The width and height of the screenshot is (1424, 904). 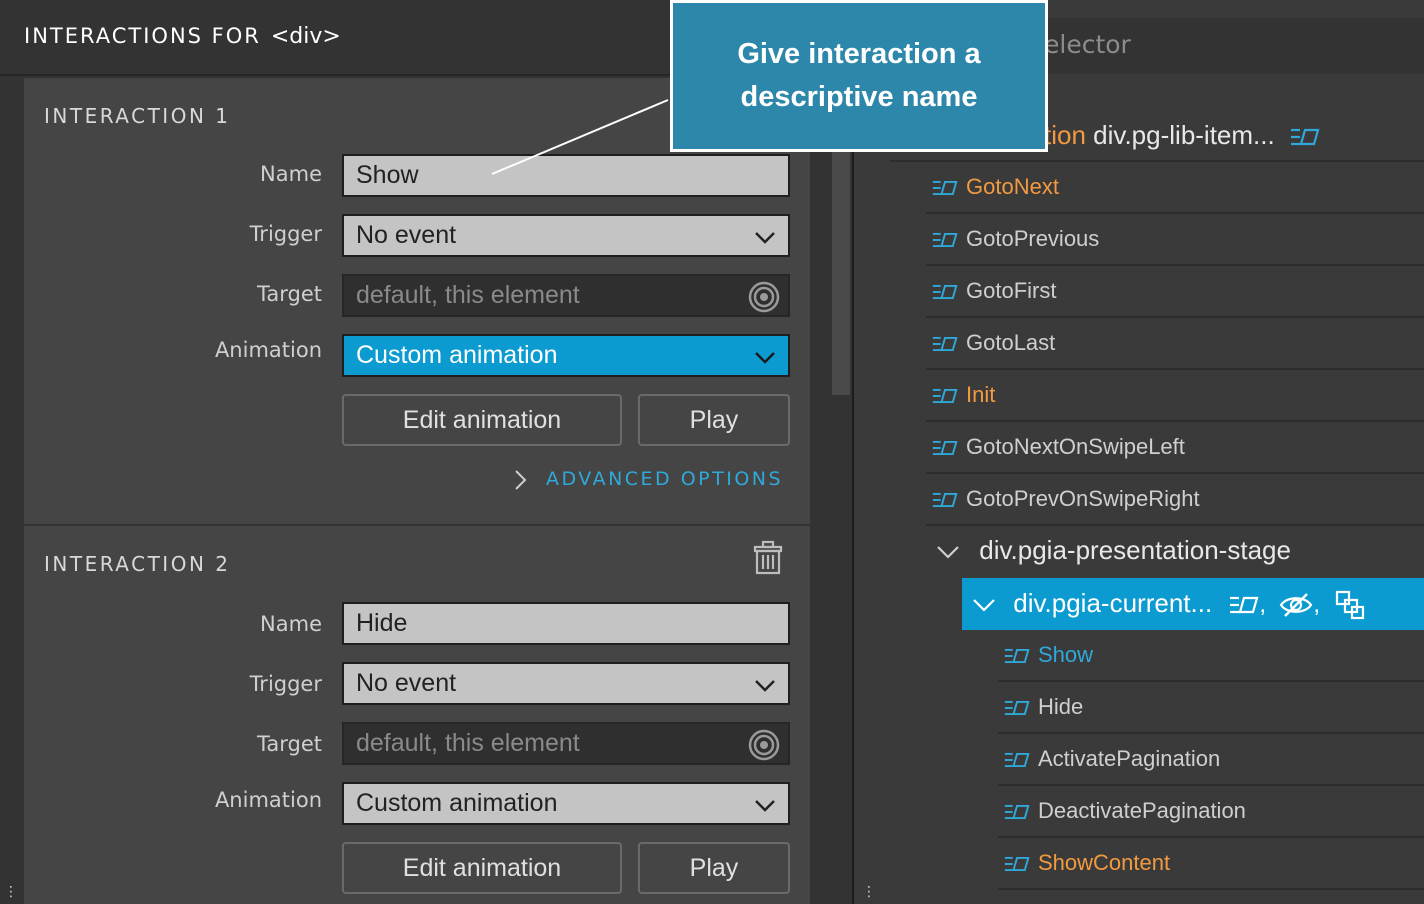 What do you see at coordinates (1135, 550) in the screenshot?
I see `tree-node-label: div.pgia-presentation-stage` at bounding box center [1135, 550].